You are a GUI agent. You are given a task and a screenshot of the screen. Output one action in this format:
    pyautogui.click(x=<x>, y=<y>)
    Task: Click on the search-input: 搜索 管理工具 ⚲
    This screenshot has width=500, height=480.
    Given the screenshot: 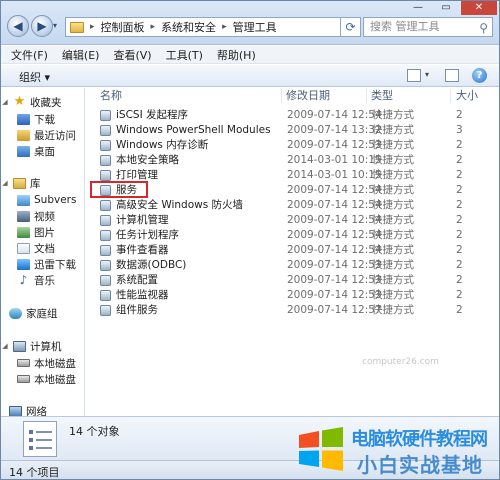 What is the action you would take?
    pyautogui.click(x=428, y=27)
    